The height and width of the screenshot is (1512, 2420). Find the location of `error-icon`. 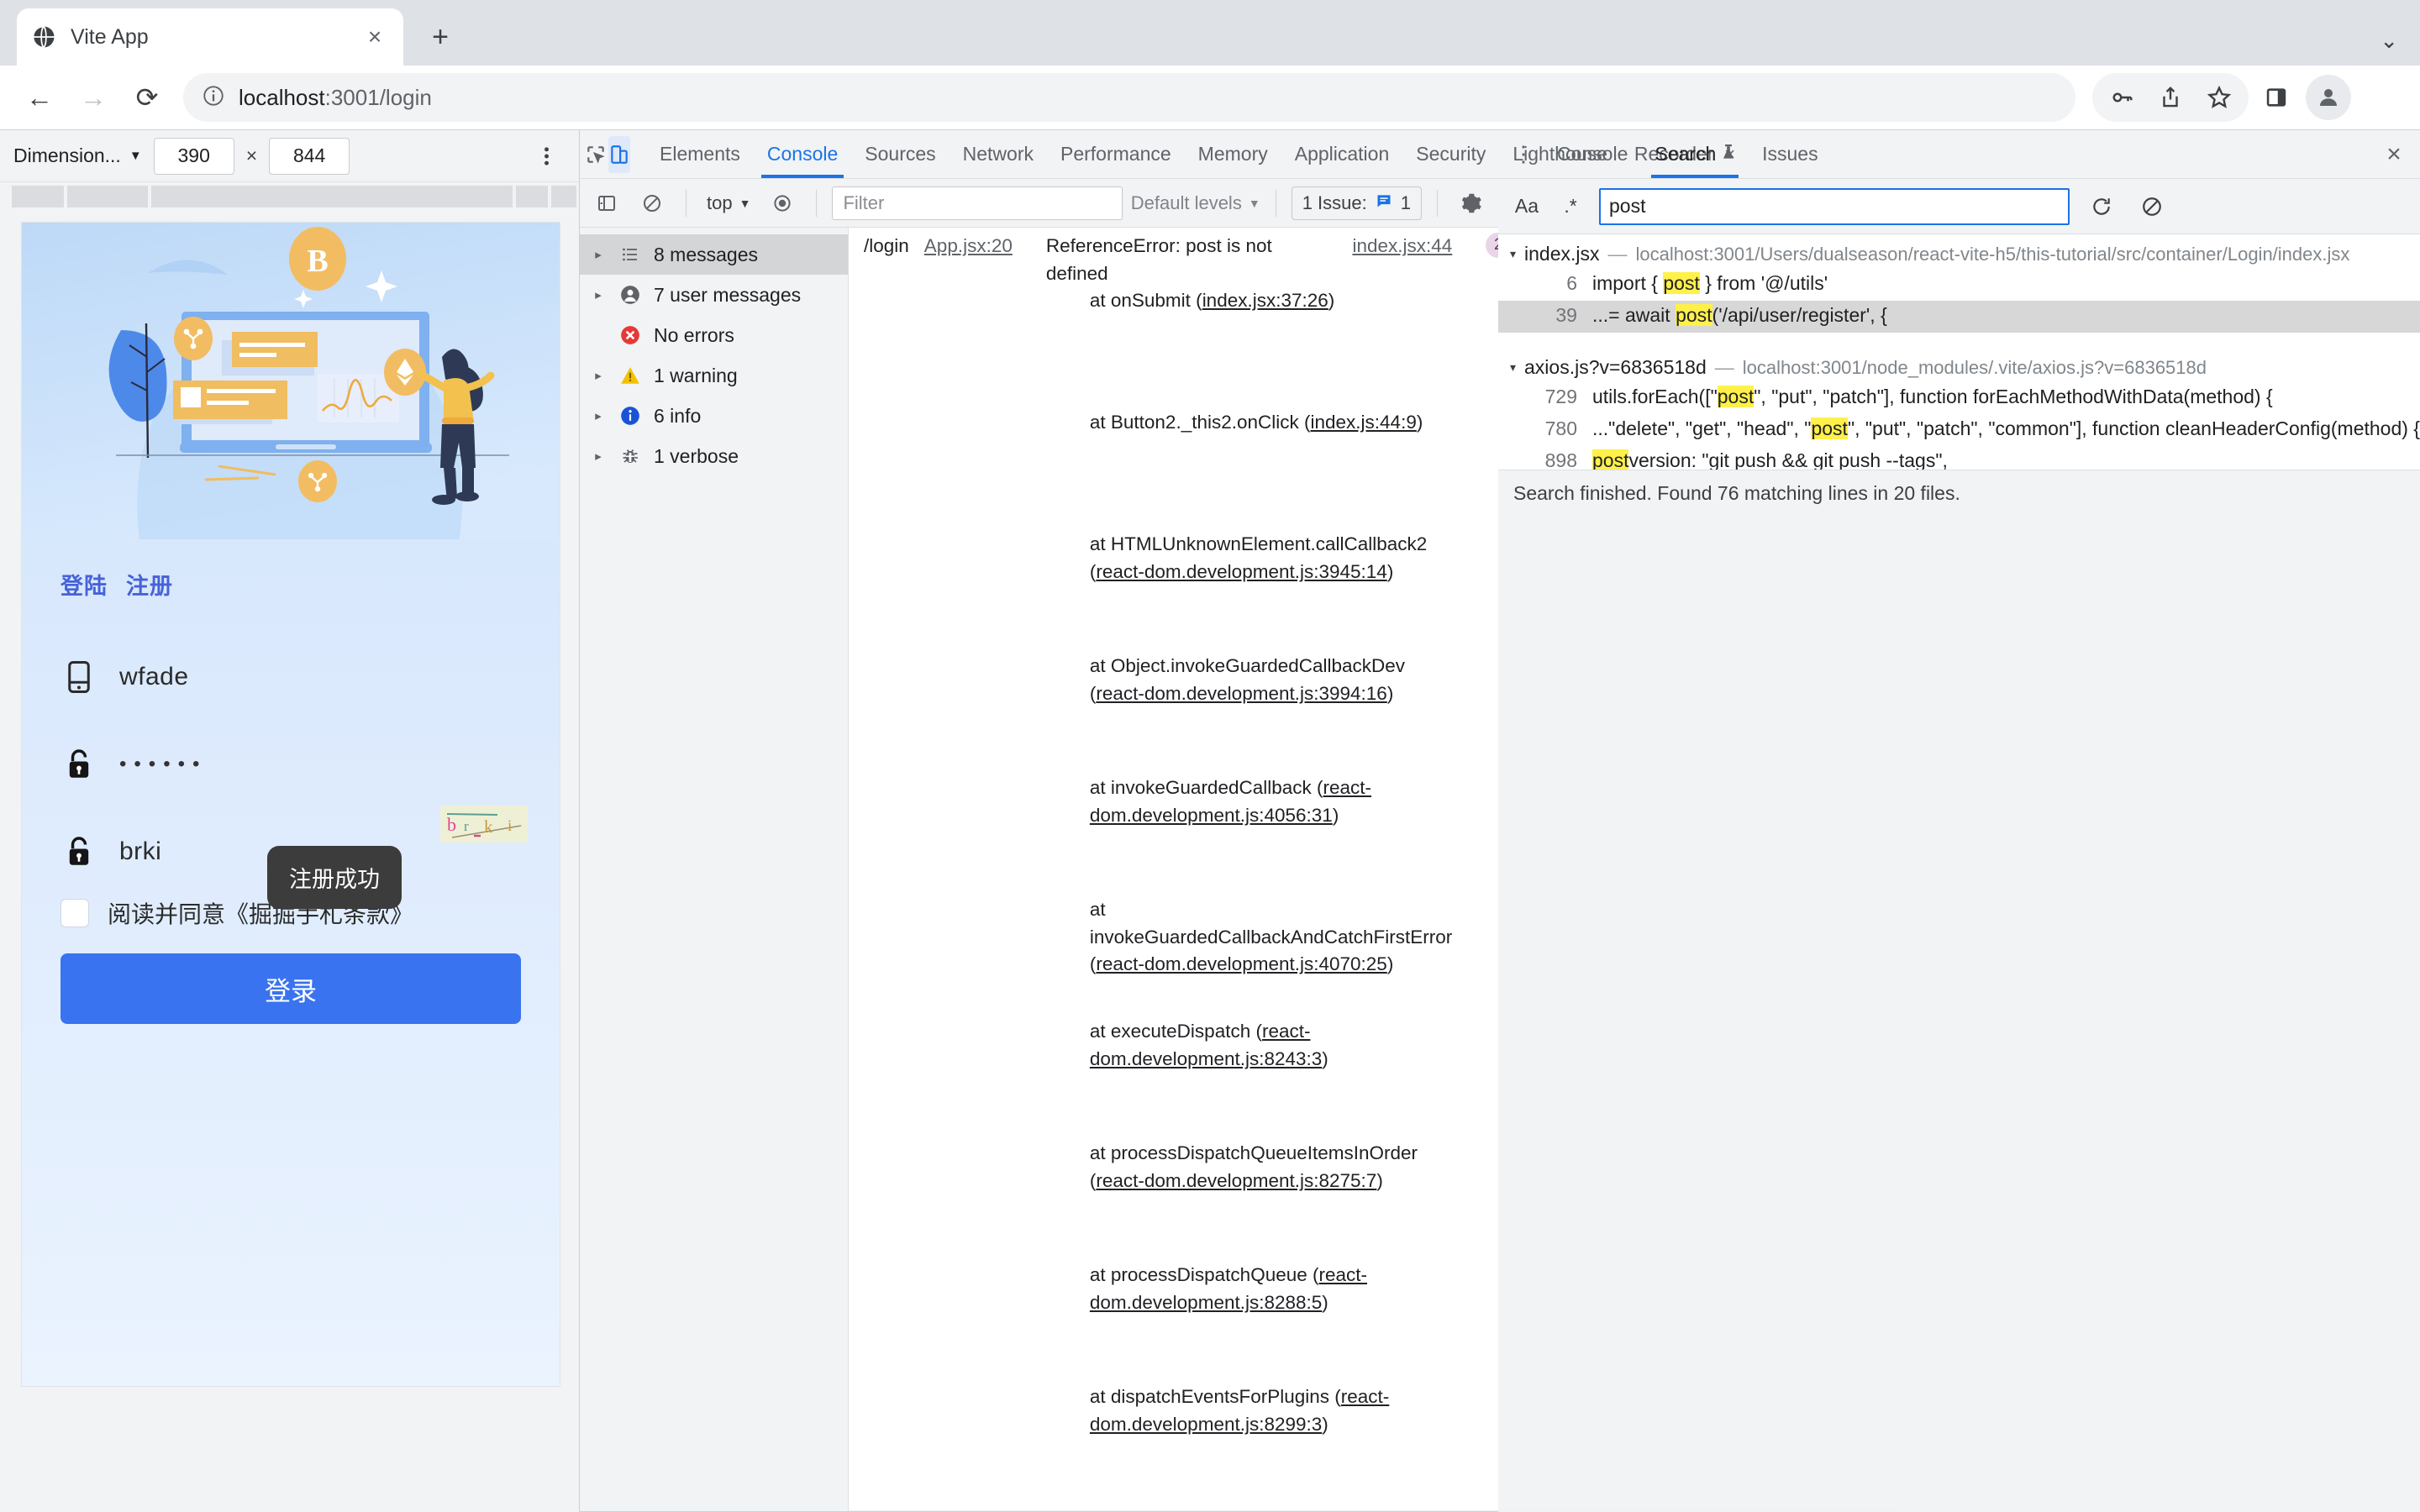

error-icon is located at coordinates (630, 335).